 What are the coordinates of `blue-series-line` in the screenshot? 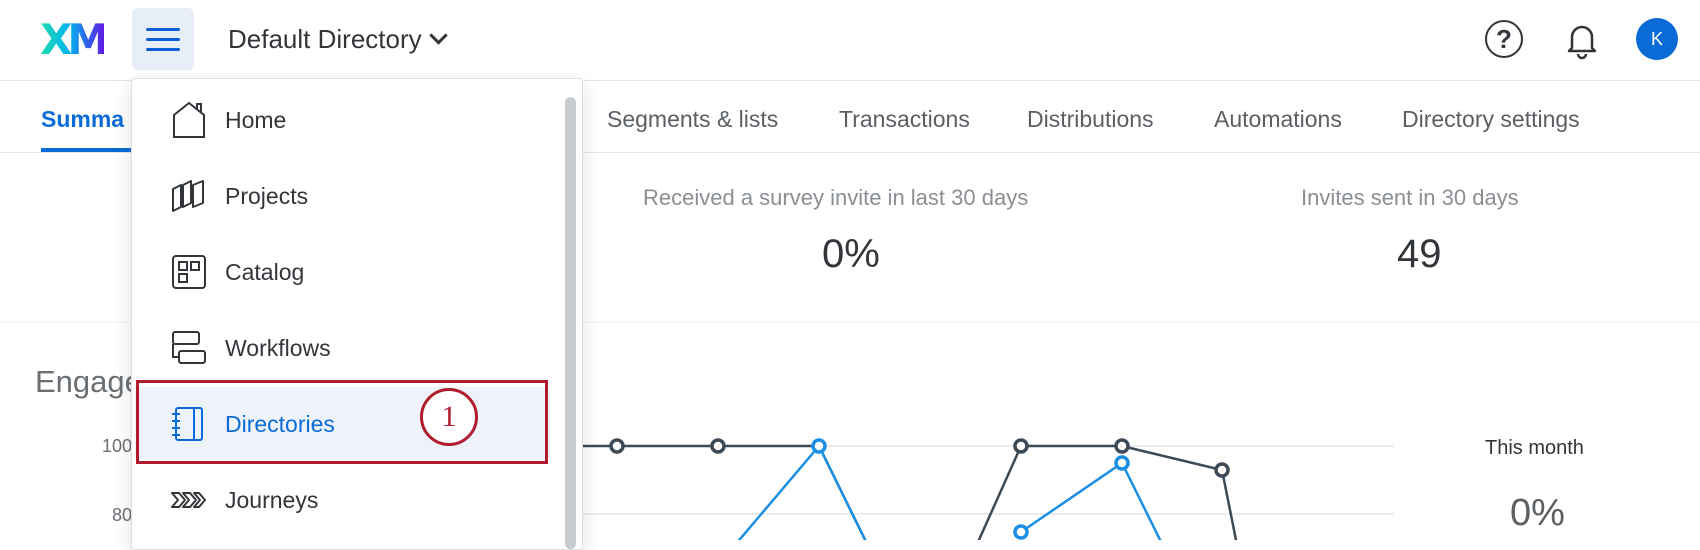 It's located at (802, 491).